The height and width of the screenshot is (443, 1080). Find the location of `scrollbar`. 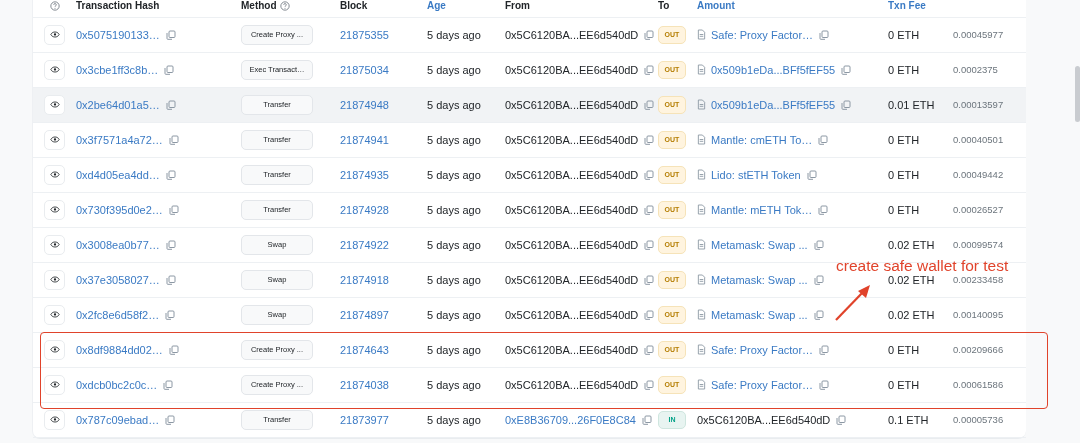

scrollbar is located at coordinates (1077, 94).